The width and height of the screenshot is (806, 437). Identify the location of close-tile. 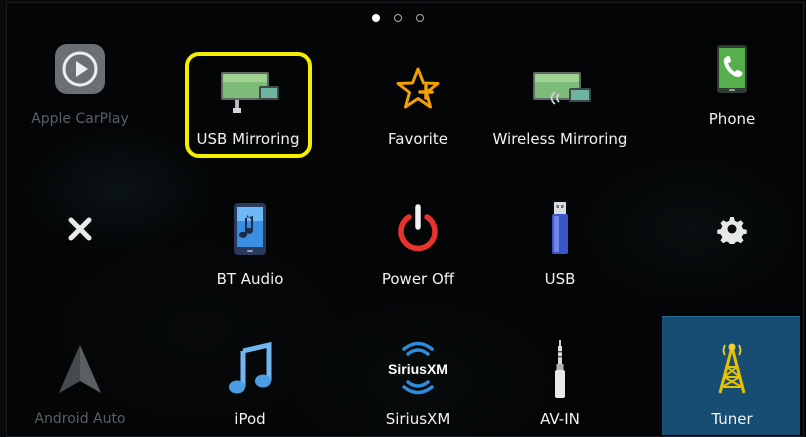
(80, 233).